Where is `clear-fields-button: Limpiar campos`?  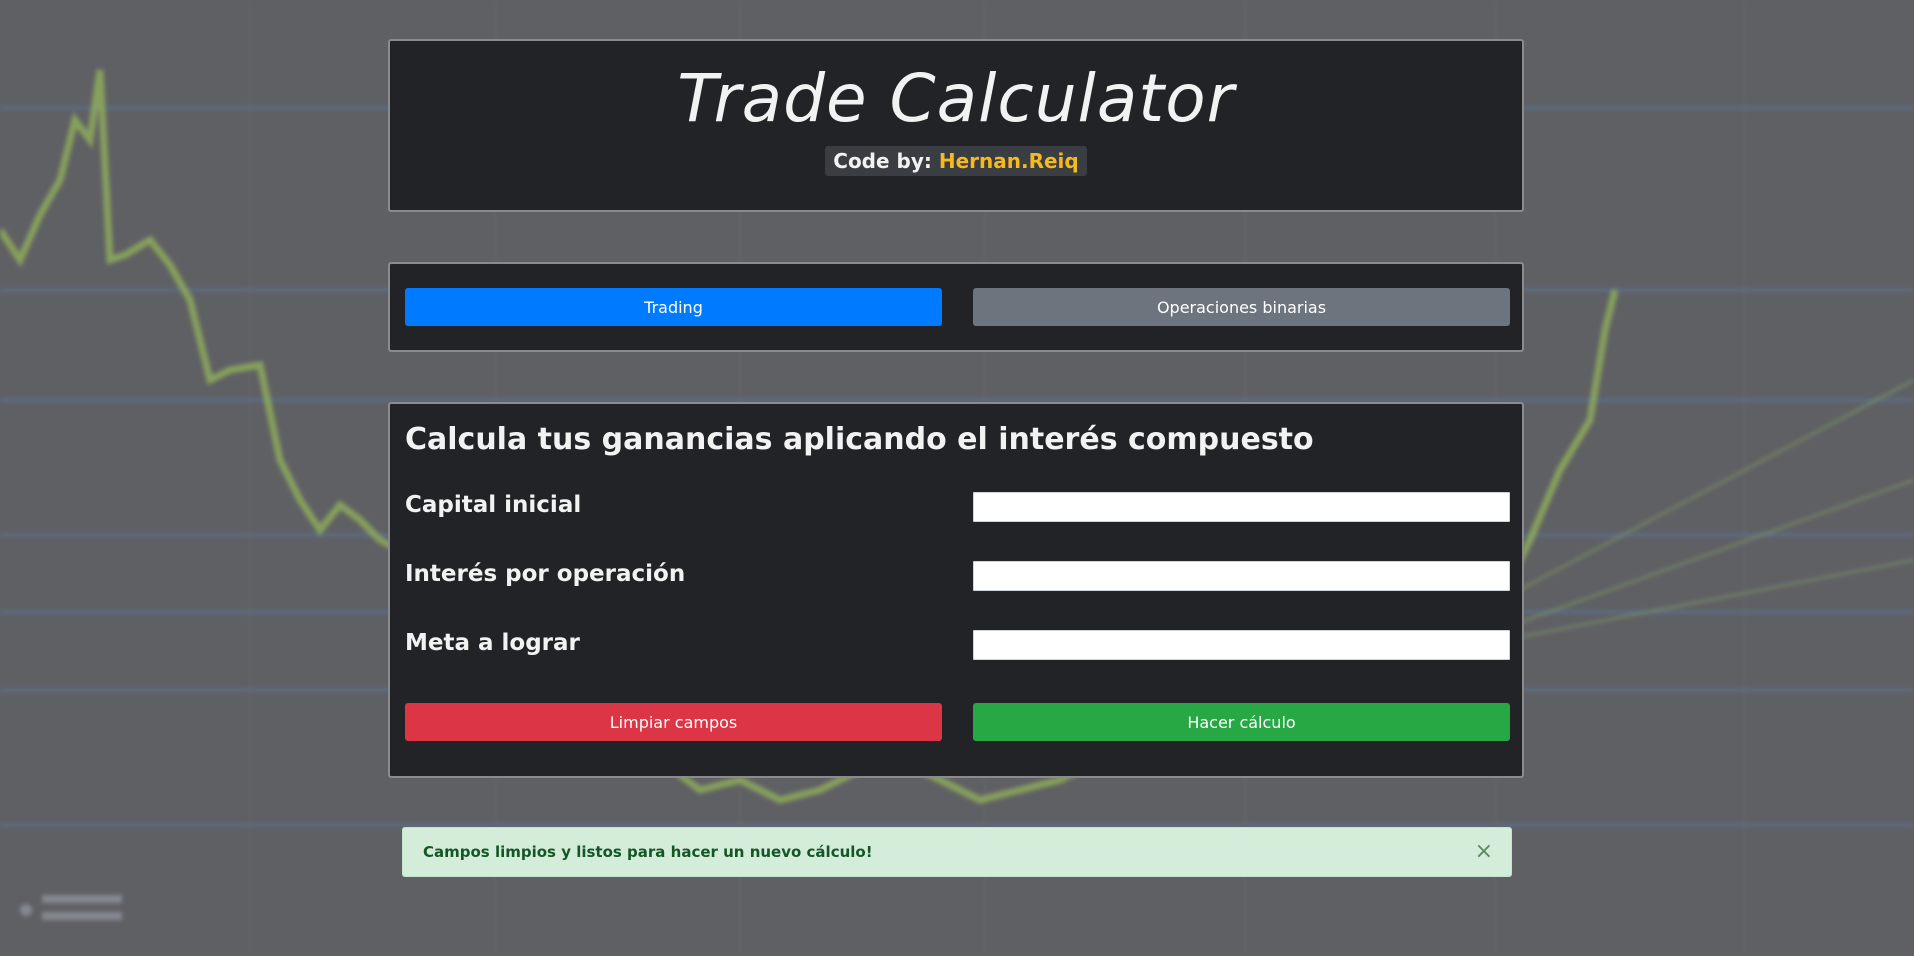
clear-fields-button: Limpiar campos is located at coordinates (673, 722).